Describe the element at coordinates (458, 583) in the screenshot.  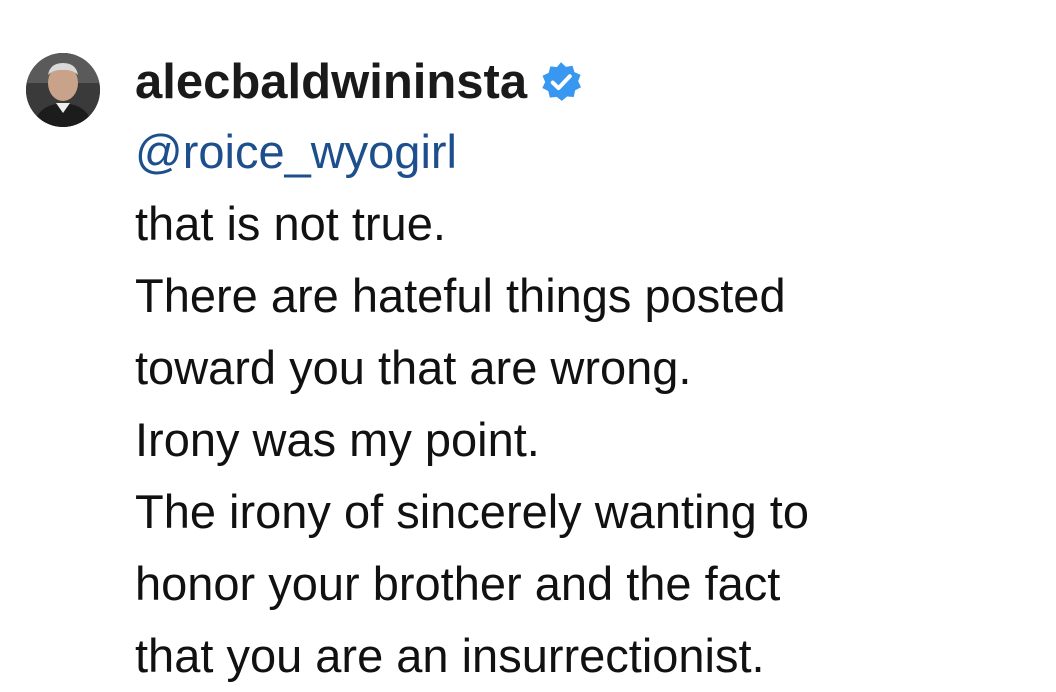
I see `comment-text-line: honor your brother and the fact` at that location.